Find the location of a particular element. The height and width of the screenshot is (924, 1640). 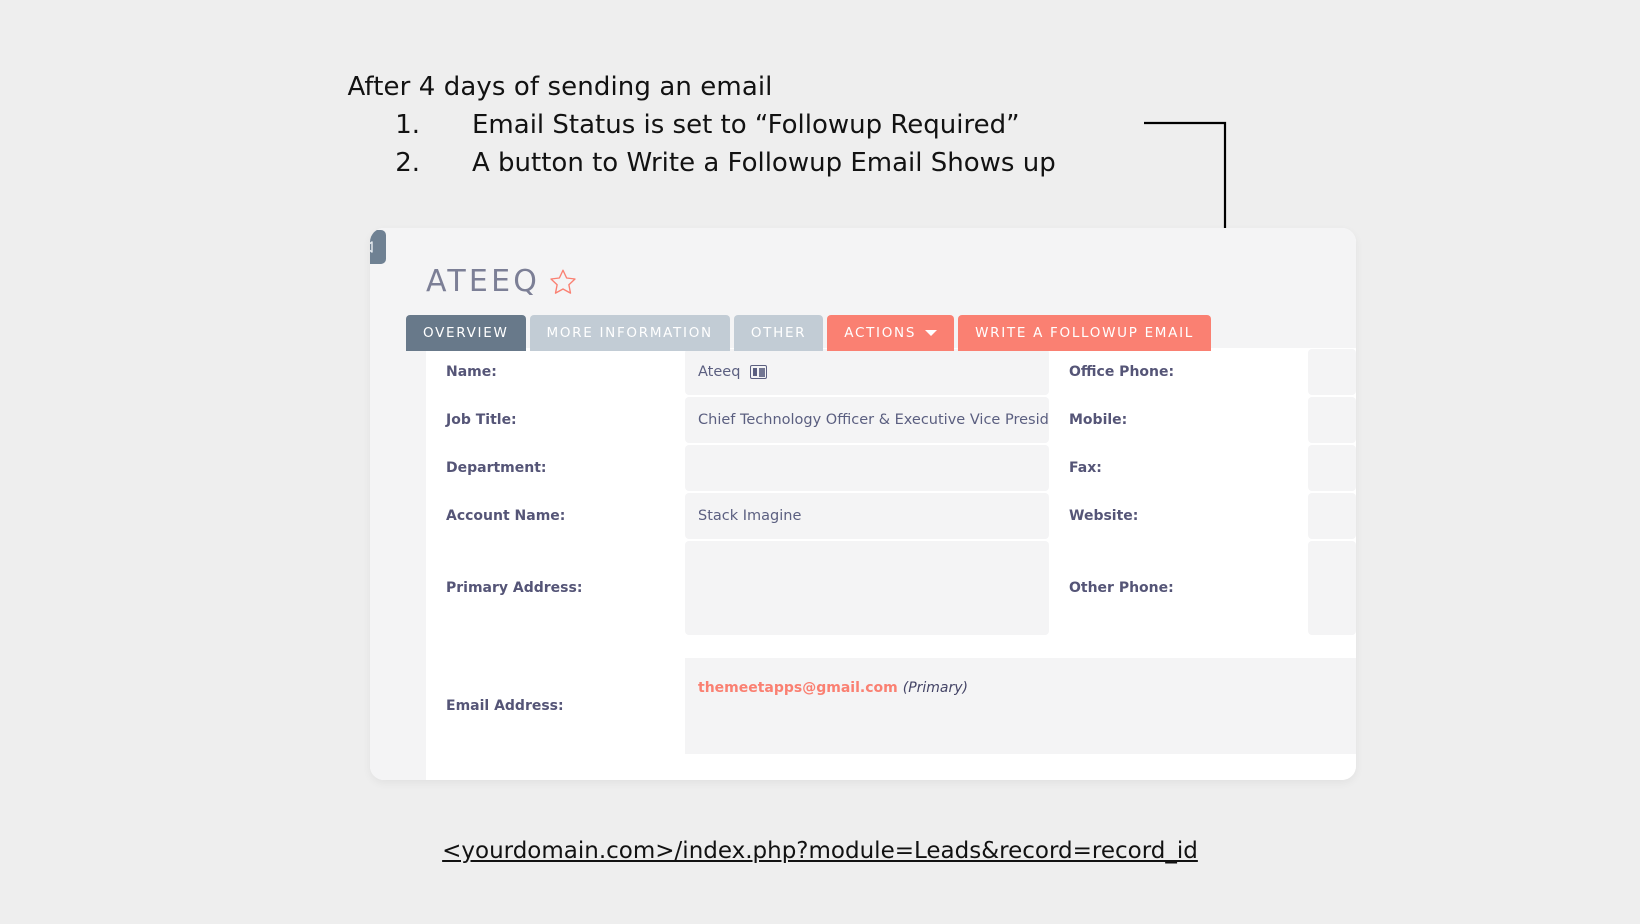

field-cell-website: Website: is located at coordinates (1202, 516).